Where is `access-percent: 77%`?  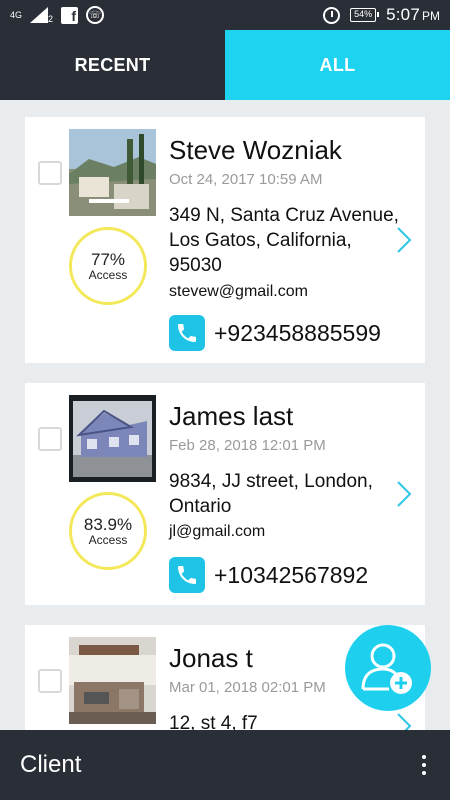
access-percent: 77% is located at coordinates (108, 259).